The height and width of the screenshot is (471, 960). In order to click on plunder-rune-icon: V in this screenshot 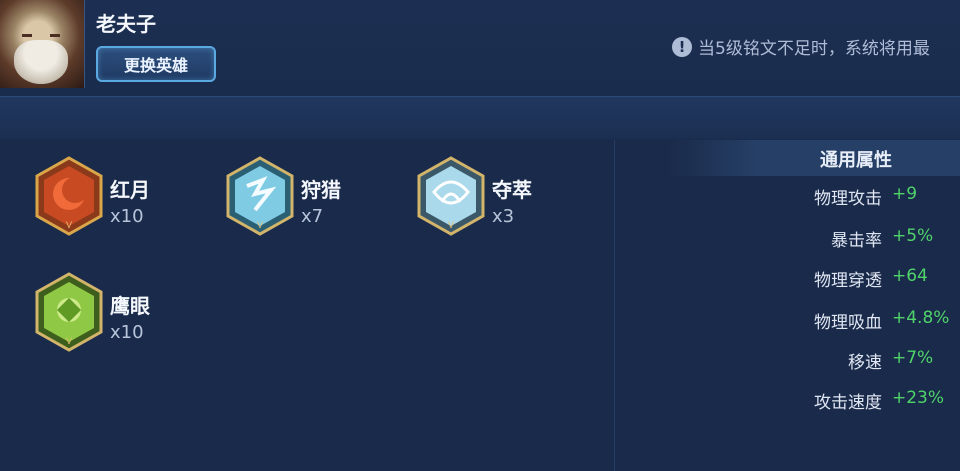, I will do `click(451, 196)`.